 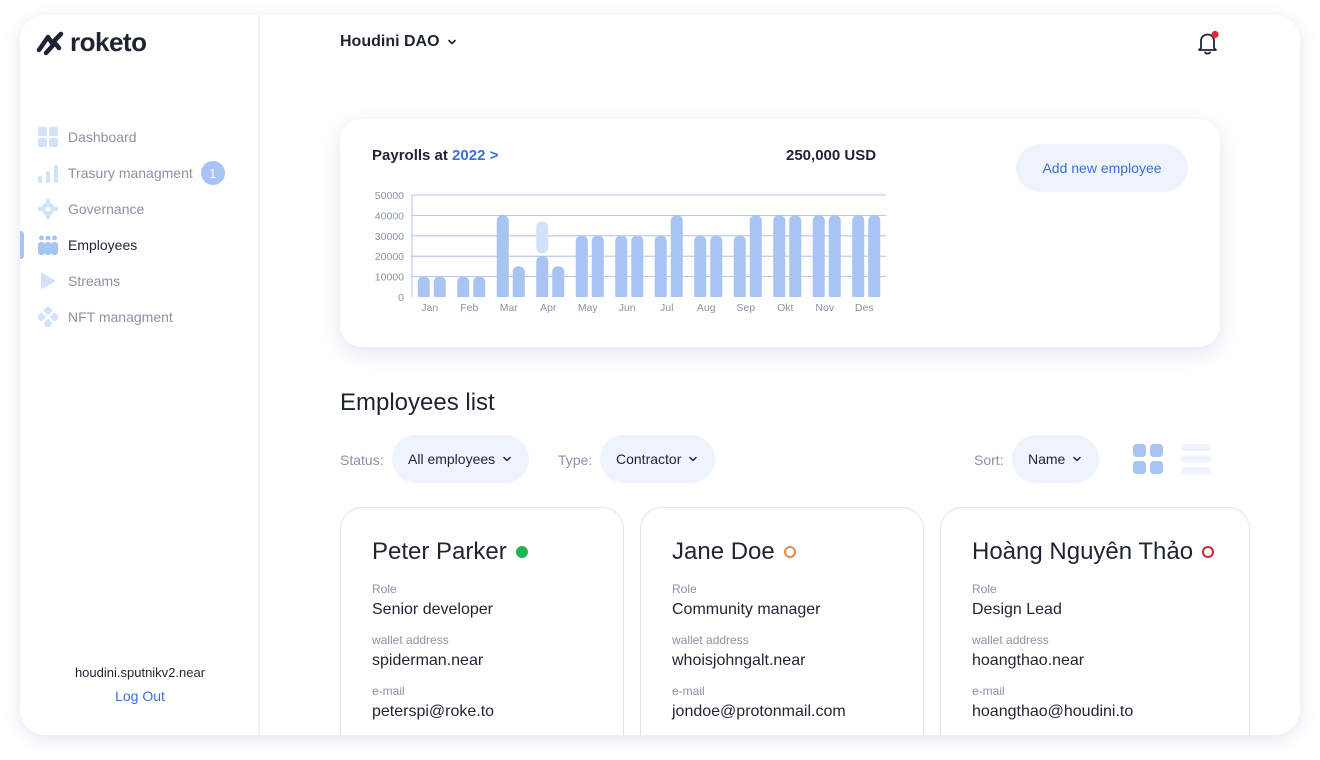 I want to click on chart-x-tick-label: Okt, so click(x=785, y=308).